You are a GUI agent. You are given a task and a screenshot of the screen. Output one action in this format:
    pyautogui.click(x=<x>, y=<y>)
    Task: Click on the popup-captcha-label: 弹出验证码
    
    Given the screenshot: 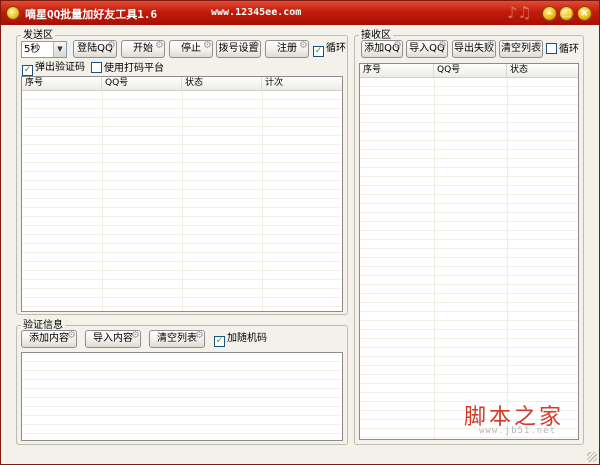 What is the action you would take?
    pyautogui.click(x=60, y=67)
    